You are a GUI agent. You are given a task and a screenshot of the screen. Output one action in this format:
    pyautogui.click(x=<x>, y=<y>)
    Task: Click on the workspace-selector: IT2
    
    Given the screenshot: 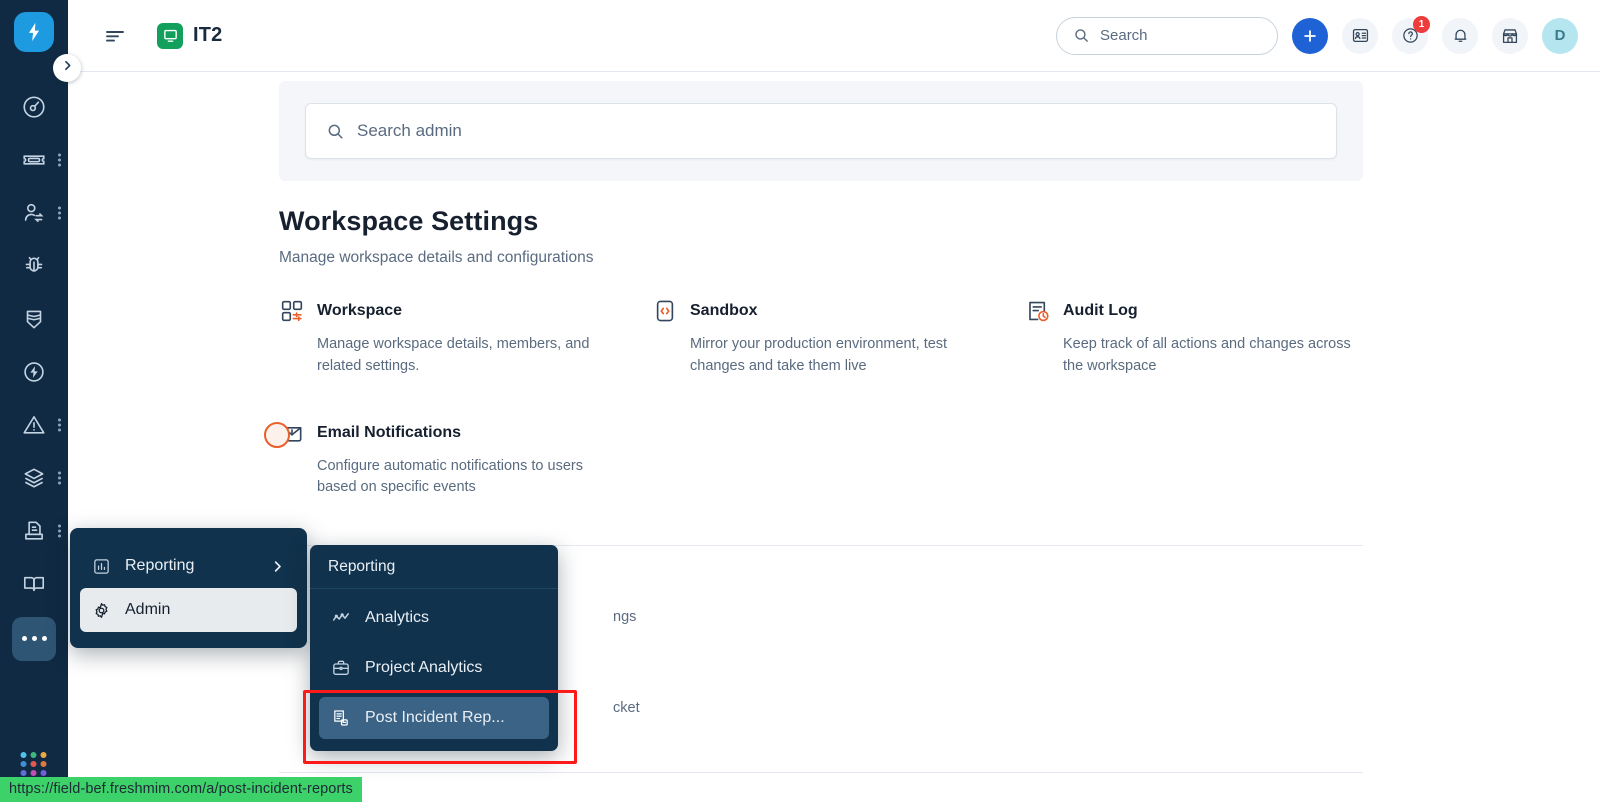 What is the action you would take?
    pyautogui.click(x=190, y=35)
    